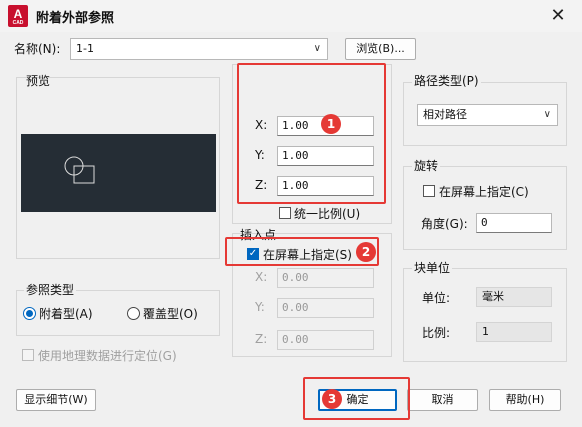 Image resolution: width=582 pixels, height=427 pixels. I want to click on rotation-on-screen-label: 在屏幕上指定(C), so click(484, 192).